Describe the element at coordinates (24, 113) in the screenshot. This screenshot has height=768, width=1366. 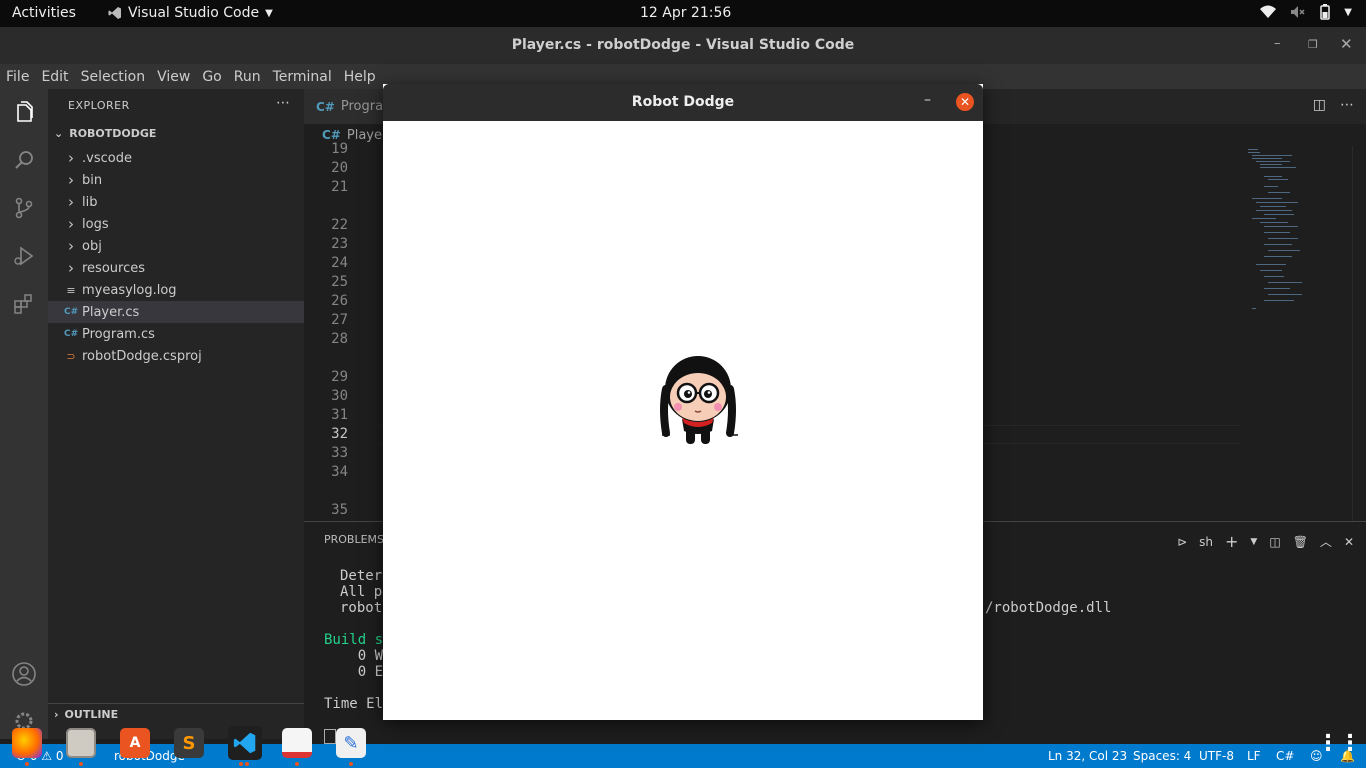
I see `explorer-icon` at that location.